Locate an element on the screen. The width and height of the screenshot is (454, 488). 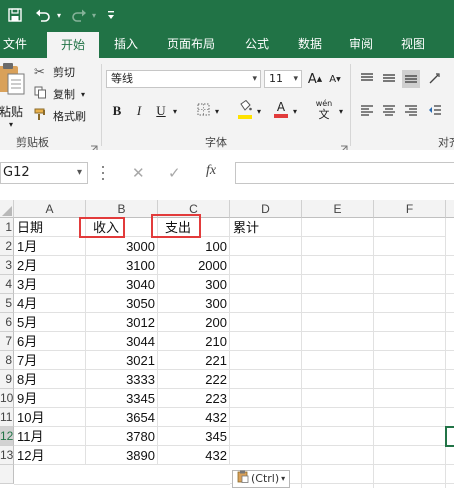
cell-month: 5月 is located at coordinates (50, 322).